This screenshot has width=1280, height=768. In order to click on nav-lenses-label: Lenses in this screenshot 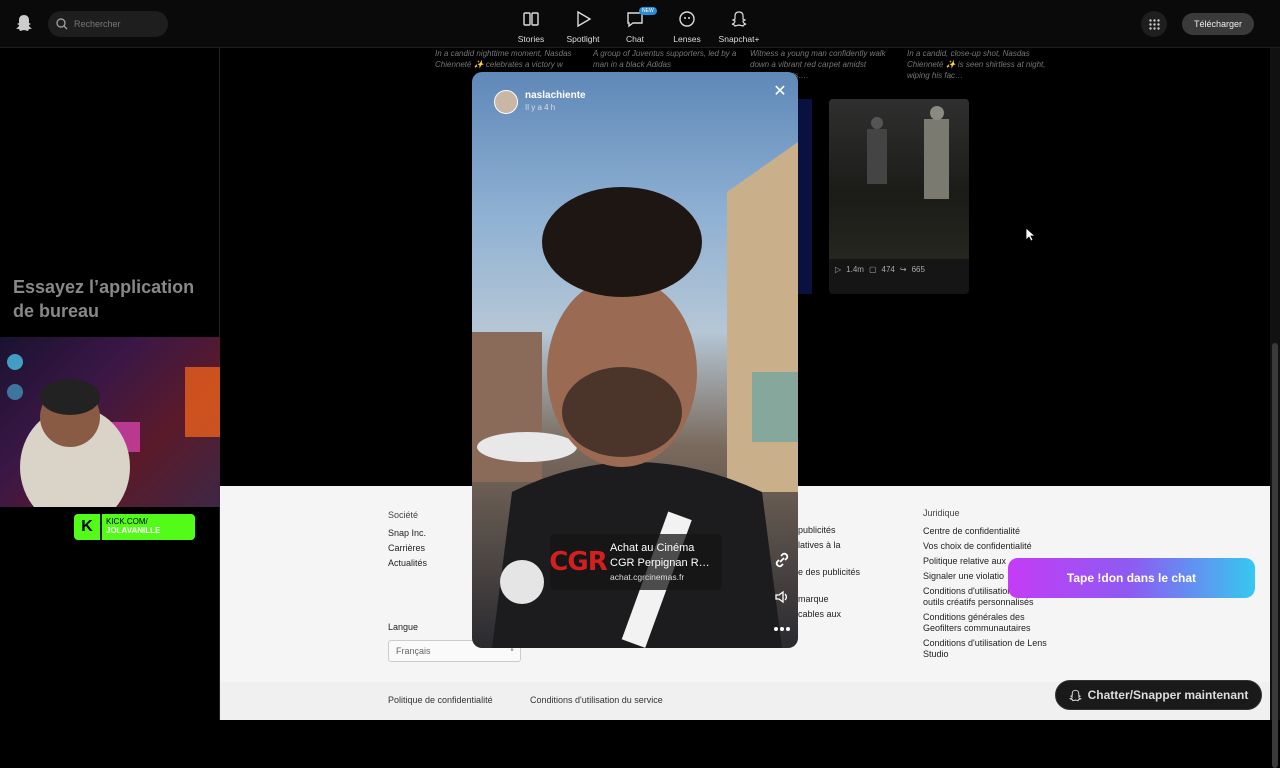, I will do `click(687, 39)`.